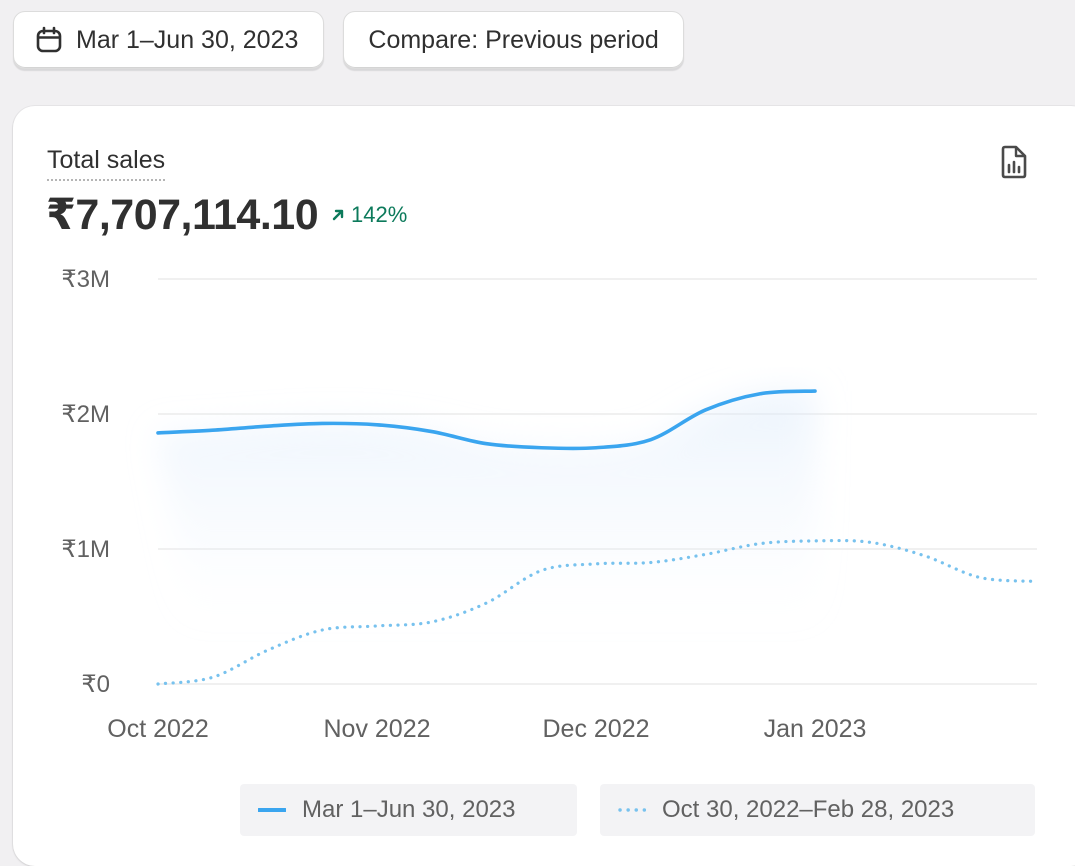  What do you see at coordinates (272, 810) in the screenshot?
I see `legend-solid-line-icon` at bounding box center [272, 810].